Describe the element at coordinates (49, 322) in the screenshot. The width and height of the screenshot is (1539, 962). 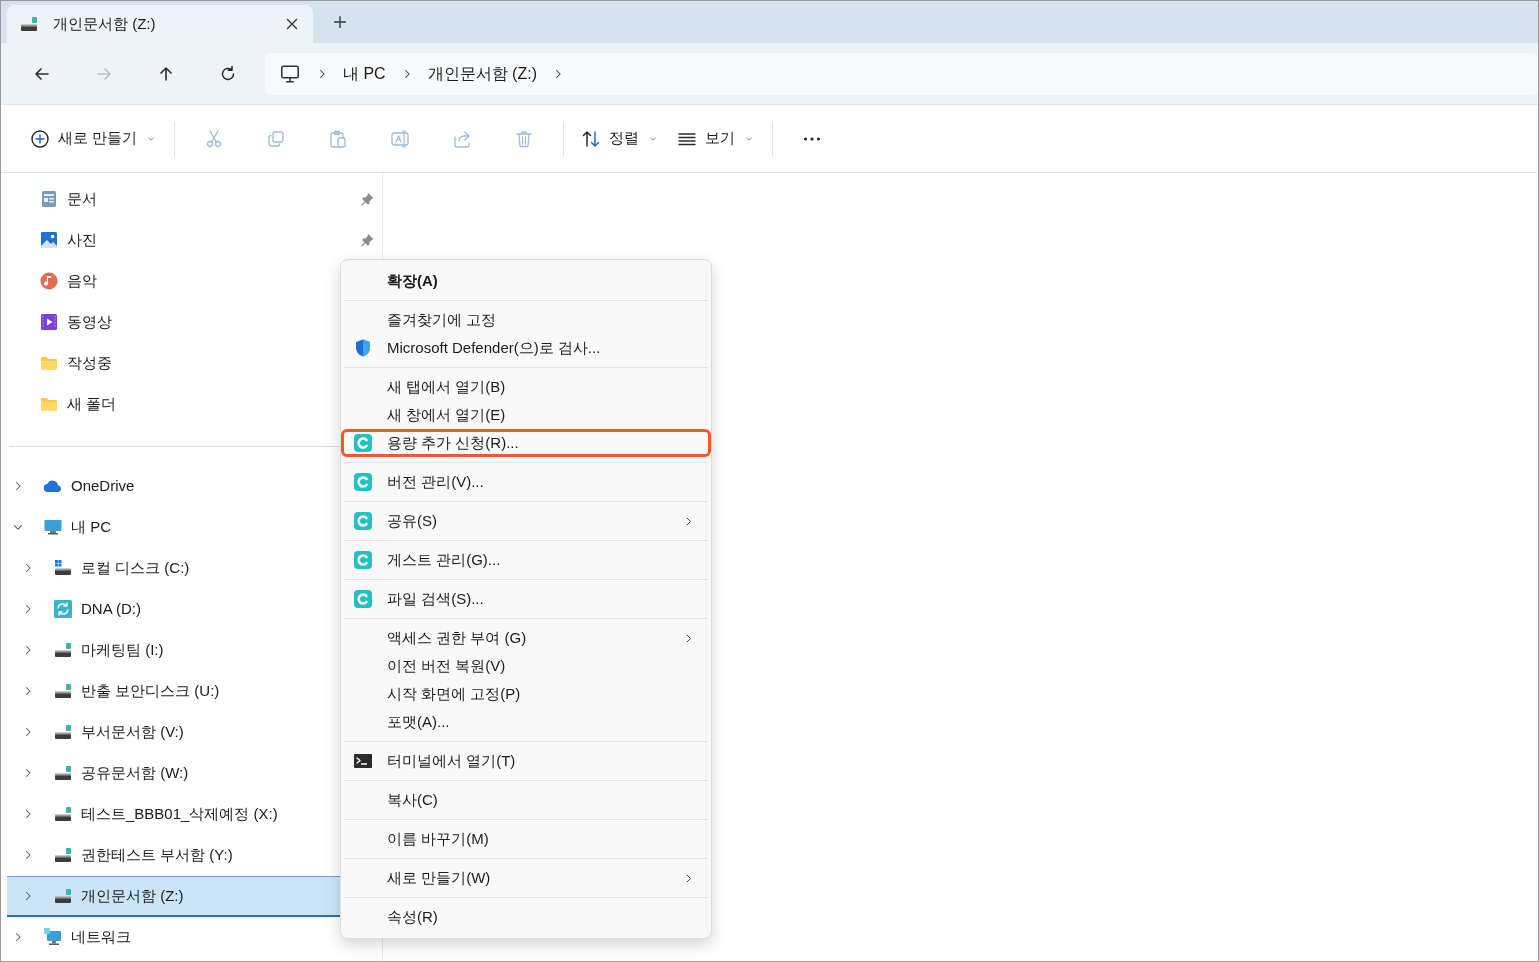
I see `video-icon` at that location.